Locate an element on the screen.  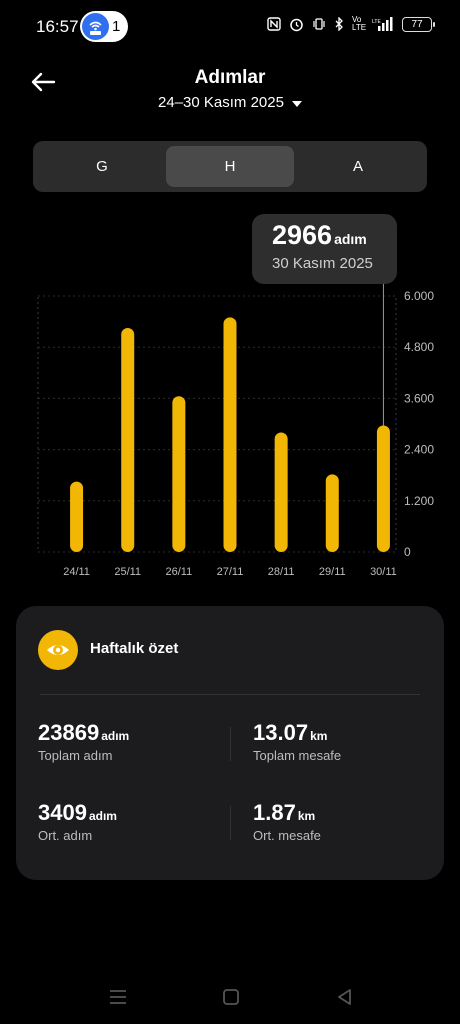
y-tick-label: 1.200 is located at coordinates (419, 501).